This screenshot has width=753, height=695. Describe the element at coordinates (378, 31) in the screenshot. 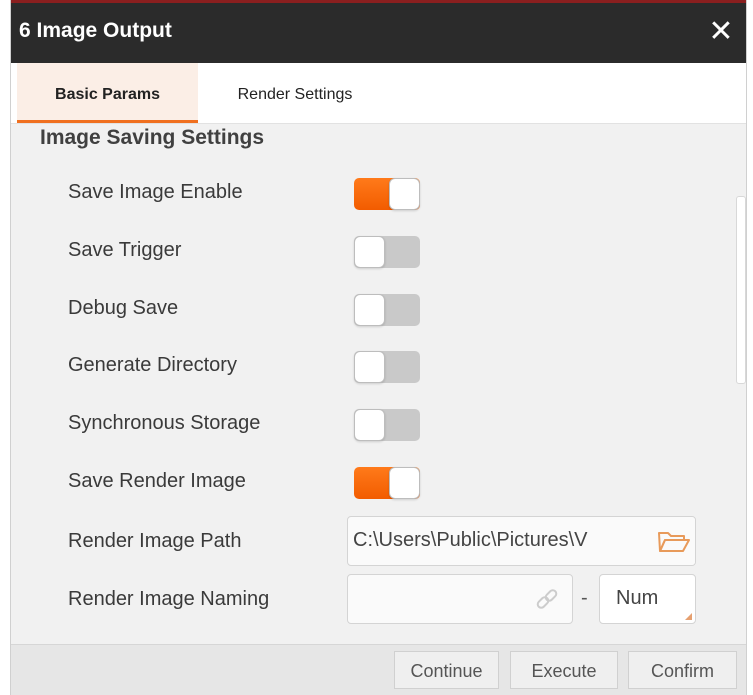

I see `title-bar: 6 Image Output ✕` at that location.